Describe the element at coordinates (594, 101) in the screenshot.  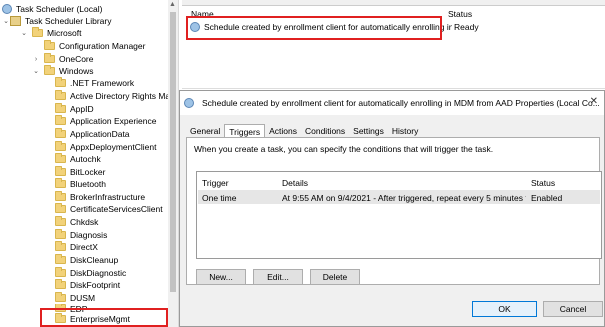
I see `close-icon: ✕` at that location.